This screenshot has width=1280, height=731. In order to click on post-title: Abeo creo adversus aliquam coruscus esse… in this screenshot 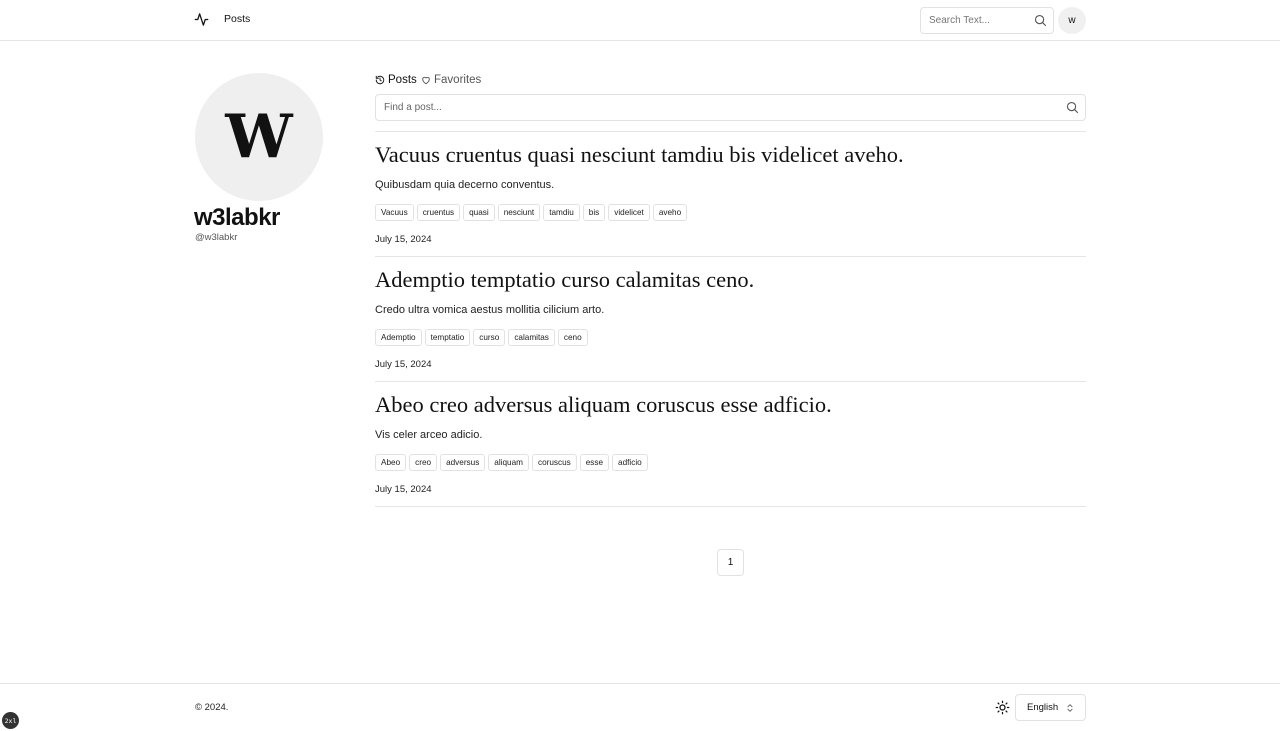, I will do `click(603, 405)`.